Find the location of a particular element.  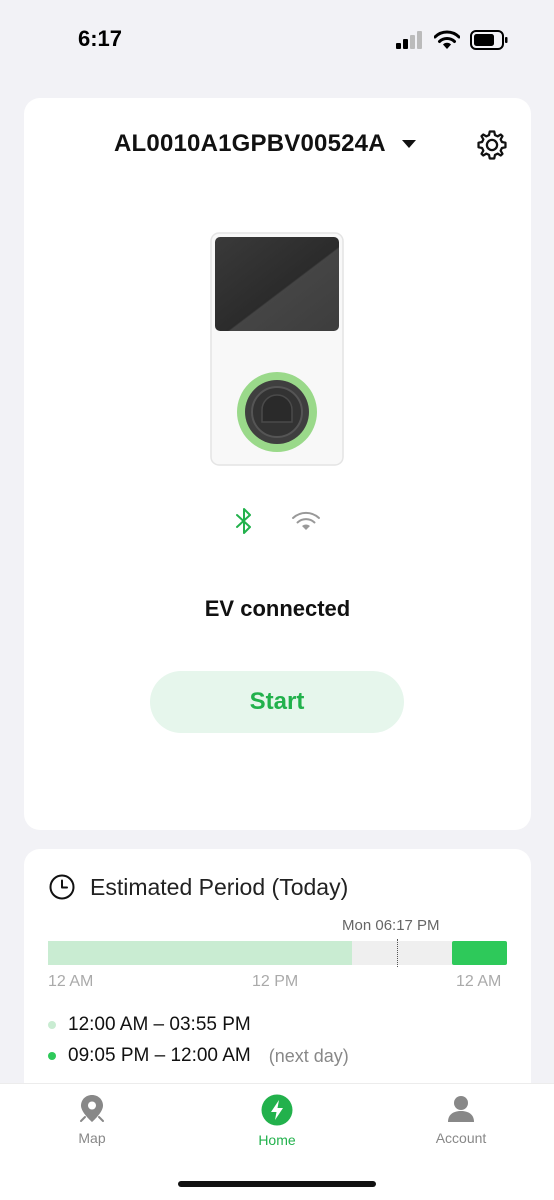

home-indicator is located at coordinates (277, 1184).